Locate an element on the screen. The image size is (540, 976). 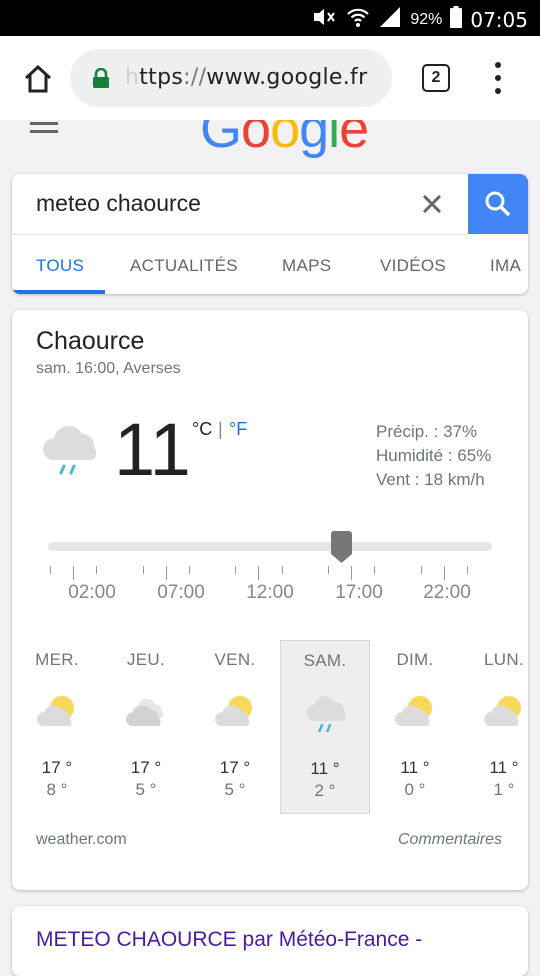
address-bar: https://www.google.fr is located at coordinates (231, 78).